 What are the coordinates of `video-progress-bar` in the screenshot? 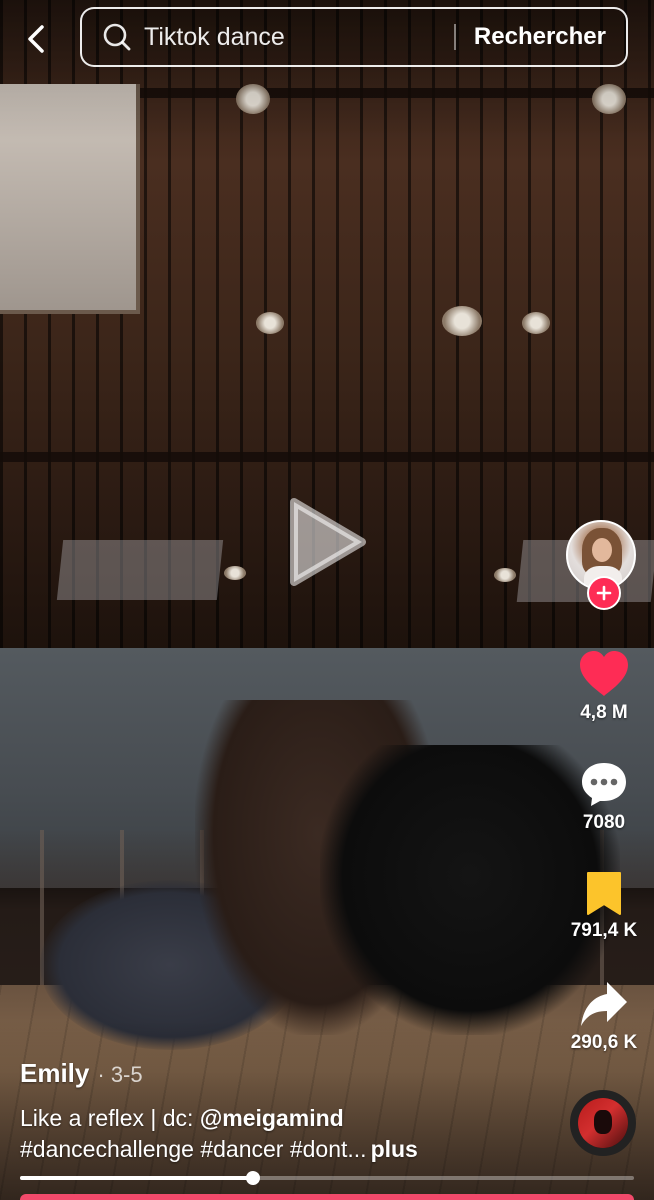 It's located at (327, 1178).